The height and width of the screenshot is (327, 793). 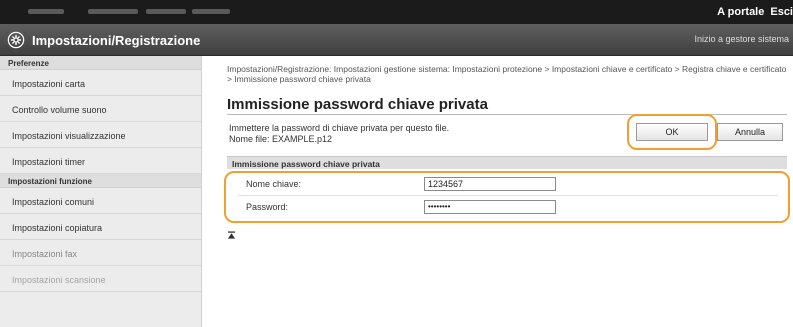 What do you see at coordinates (781, 12) in the screenshot?
I see `logout-link: Esci` at bounding box center [781, 12].